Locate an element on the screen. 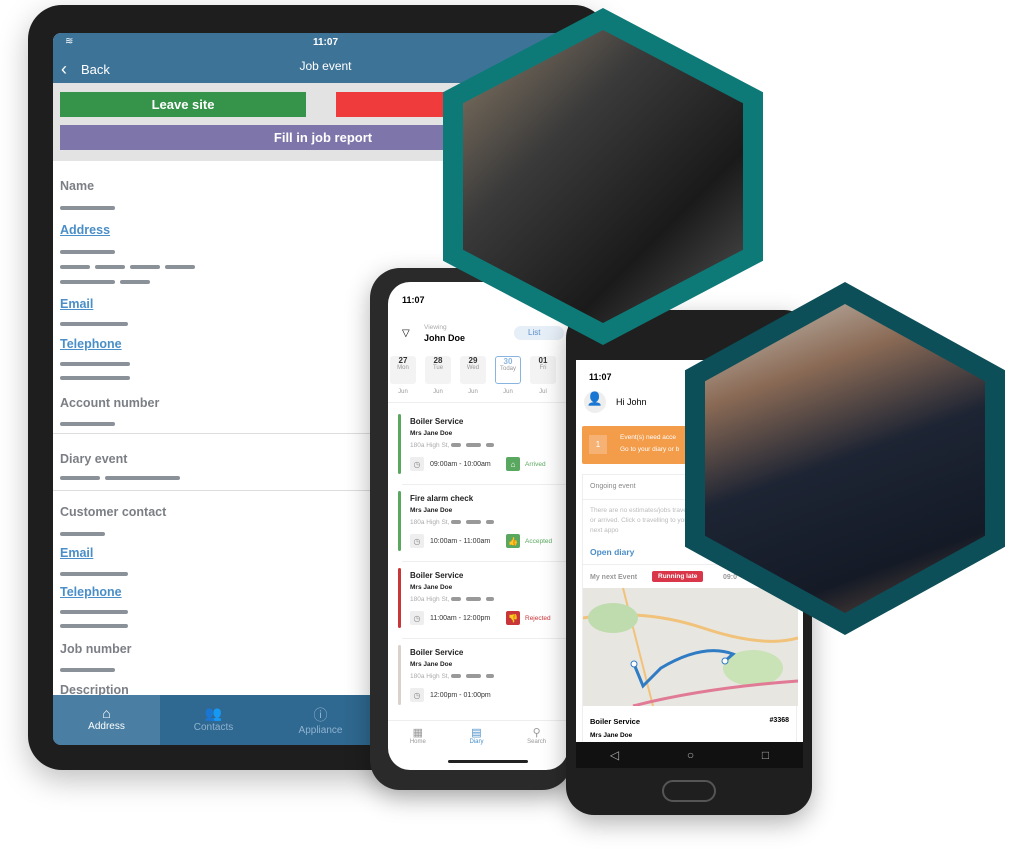 Image resolution: width=1024 pixels, height=855 pixels. event-status: 👎 Rejected is located at coordinates (528, 618).